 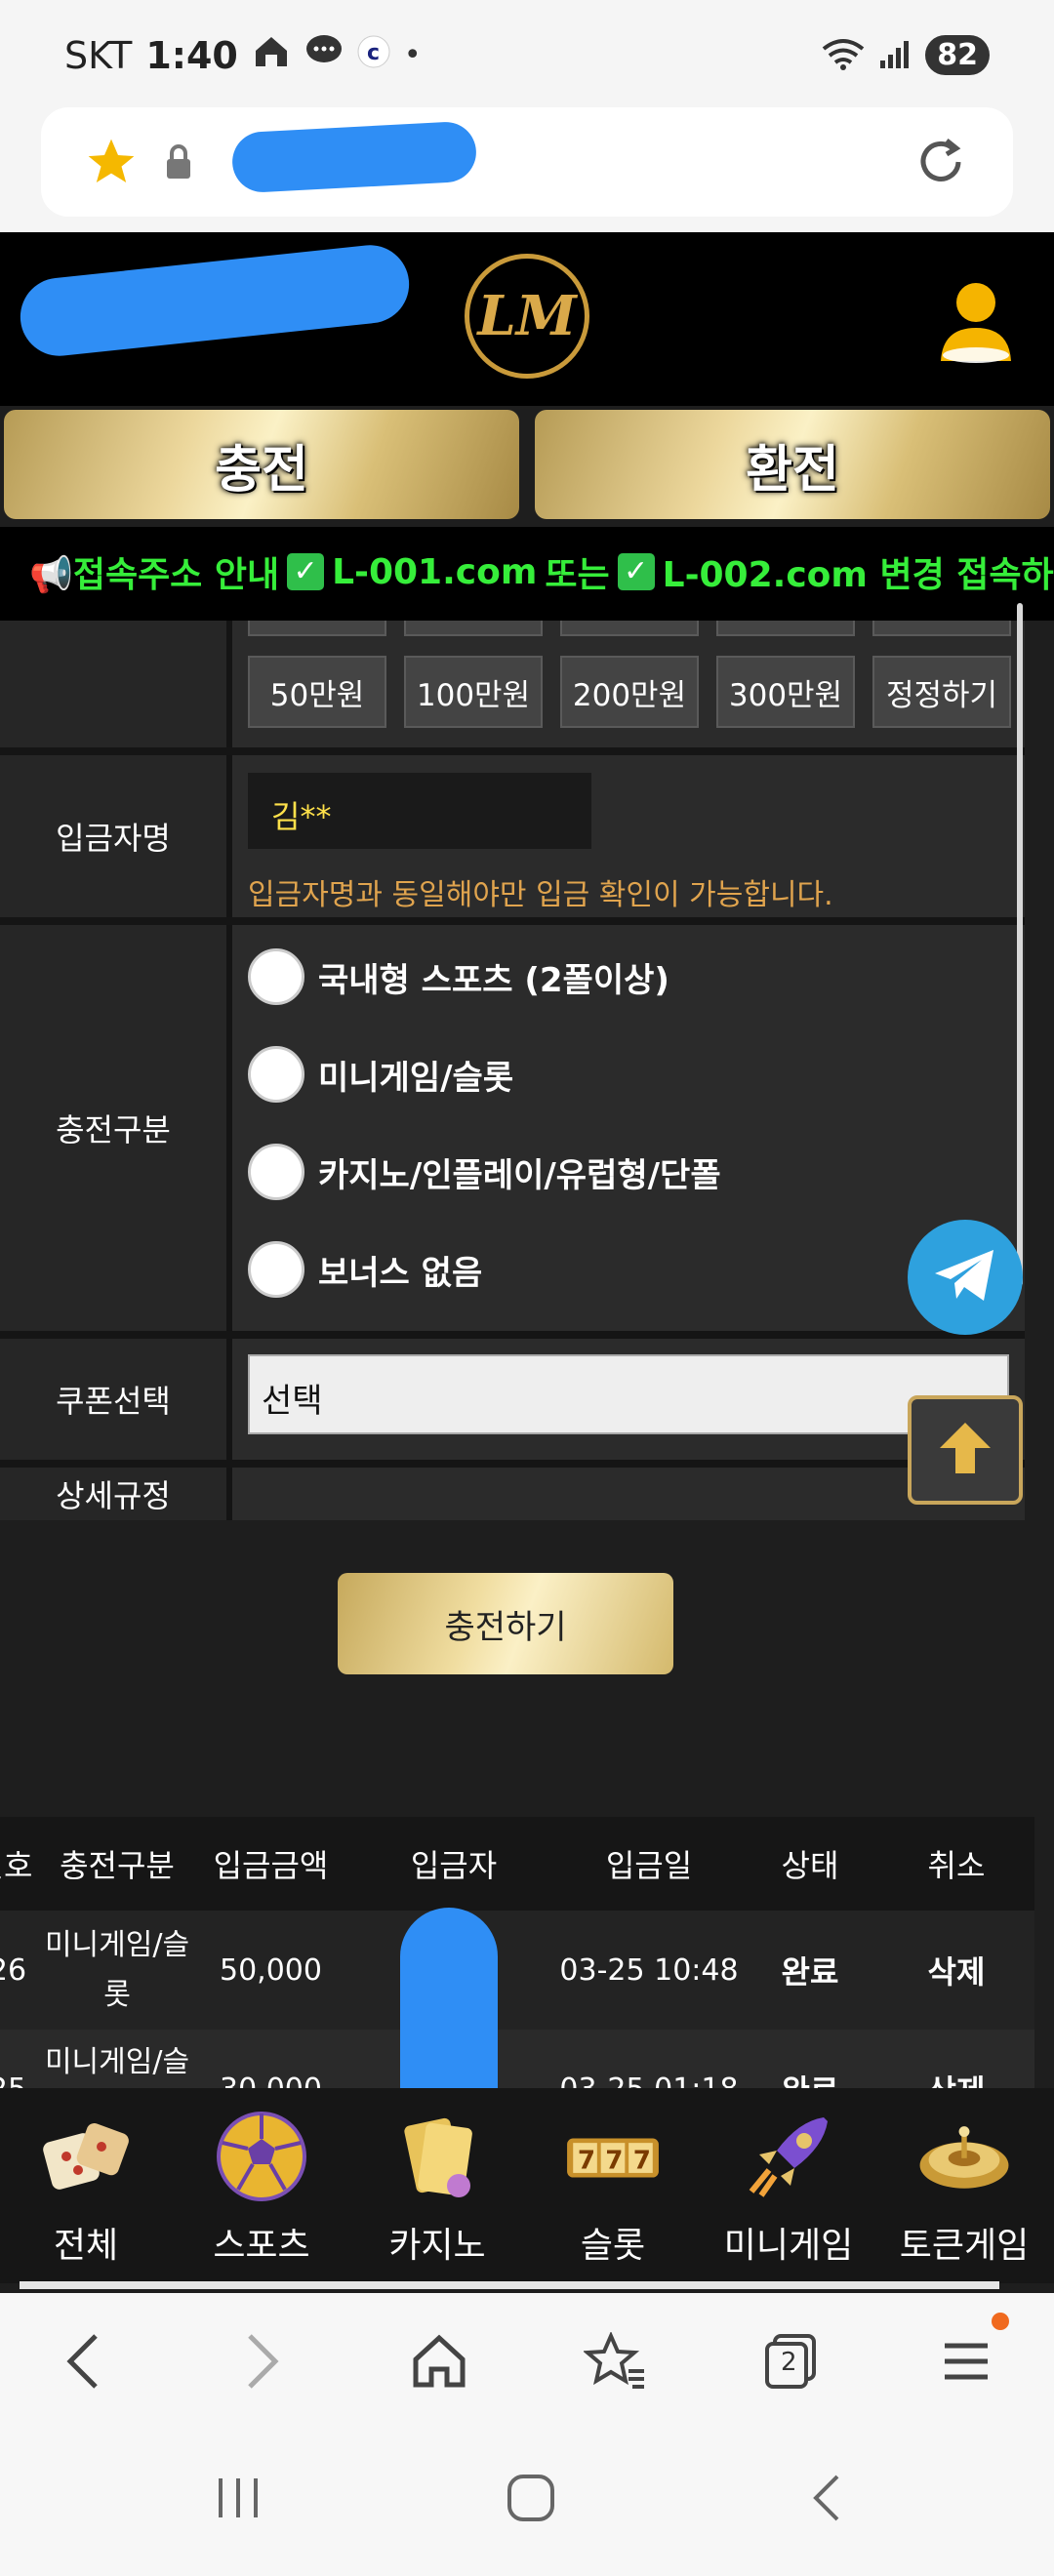 I want to click on game-category-all: 전체, so click(x=87, y=2195).